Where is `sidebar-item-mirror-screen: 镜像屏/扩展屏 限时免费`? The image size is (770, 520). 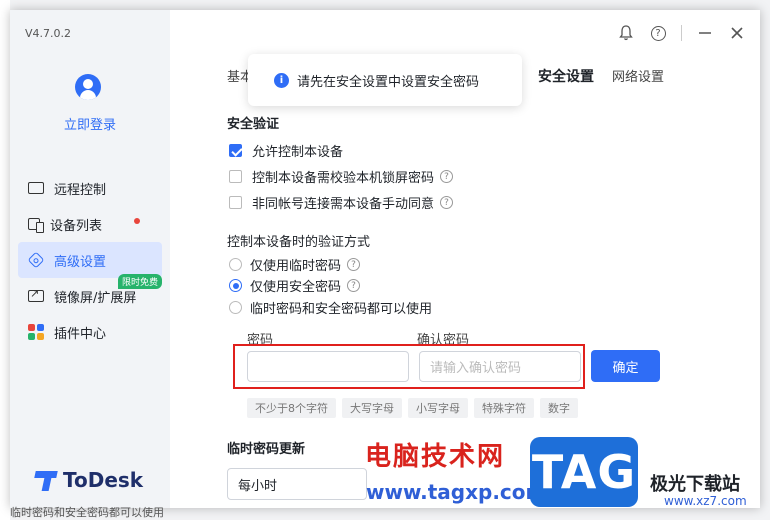 sidebar-item-mirror-screen: 镜像屏/扩展屏 限时免费 is located at coordinates (90, 294).